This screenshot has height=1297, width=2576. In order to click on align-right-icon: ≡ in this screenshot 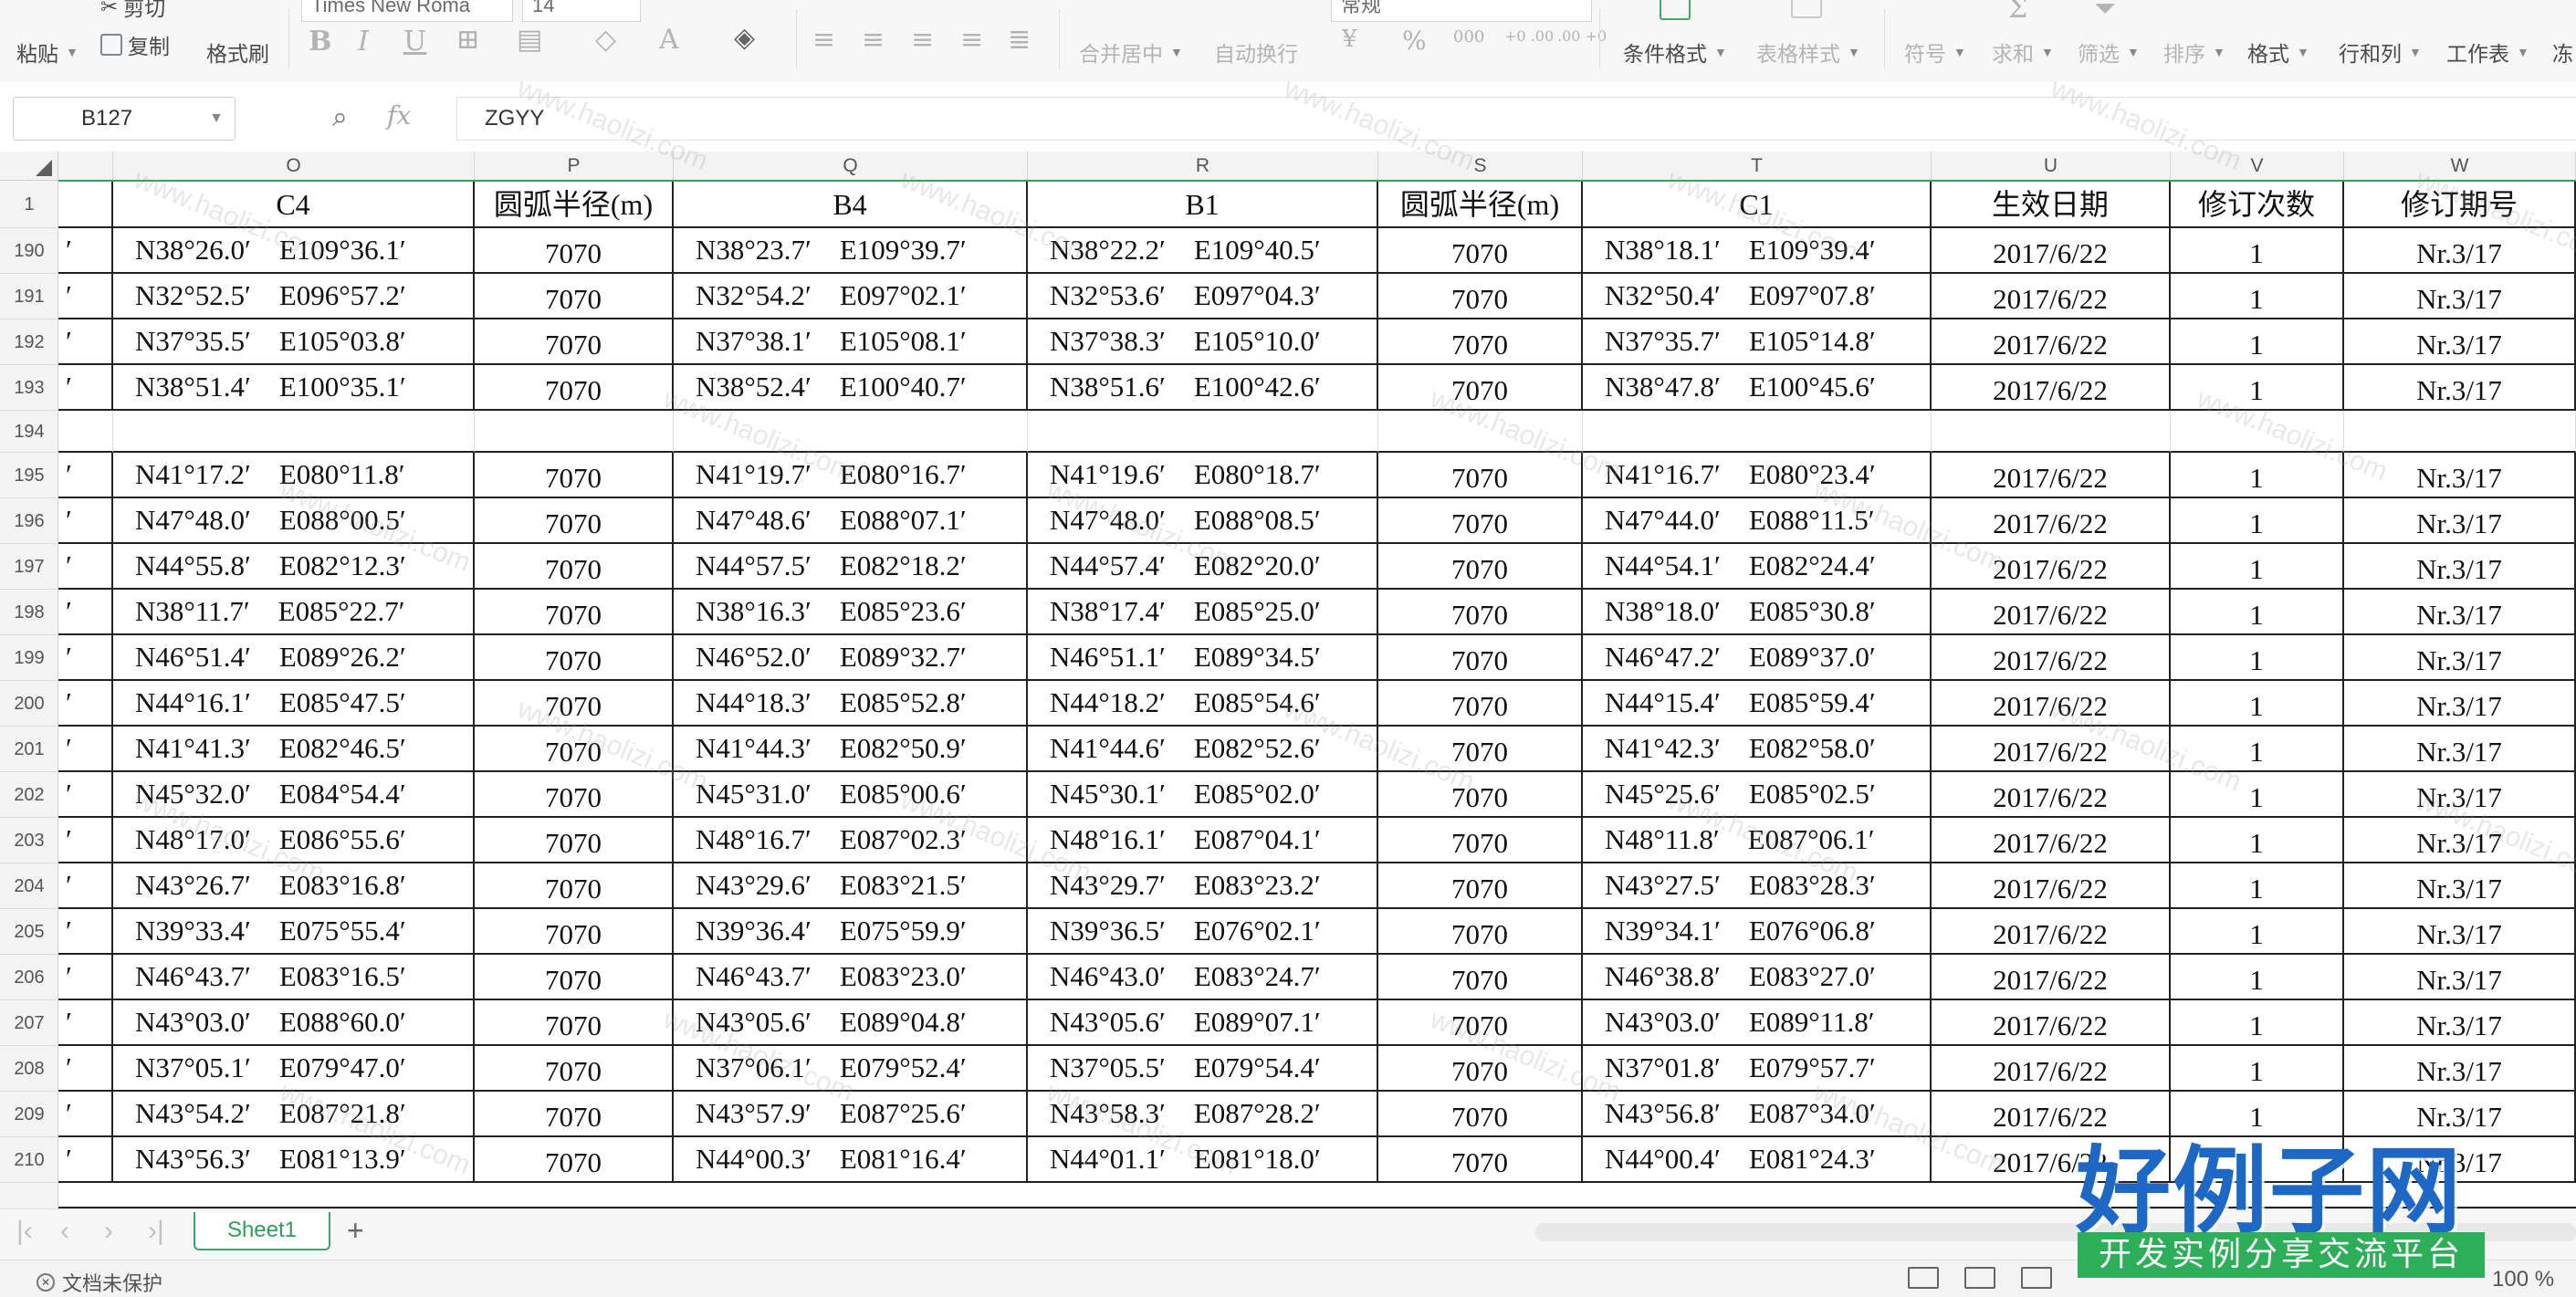, I will do `click(922, 40)`.